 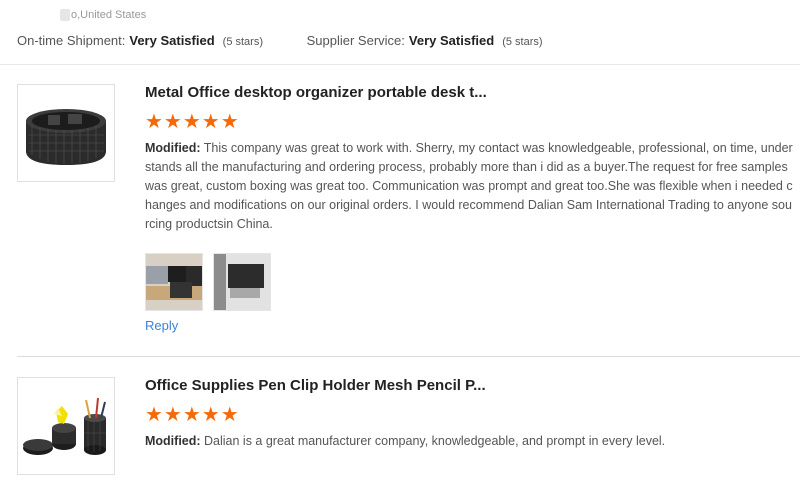 I want to click on pen-holder-icon, so click(x=64, y=426).